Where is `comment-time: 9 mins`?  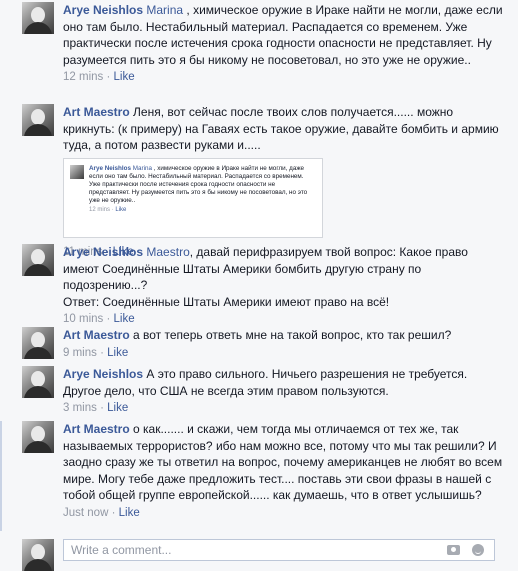 comment-time: 9 mins is located at coordinates (80, 353).